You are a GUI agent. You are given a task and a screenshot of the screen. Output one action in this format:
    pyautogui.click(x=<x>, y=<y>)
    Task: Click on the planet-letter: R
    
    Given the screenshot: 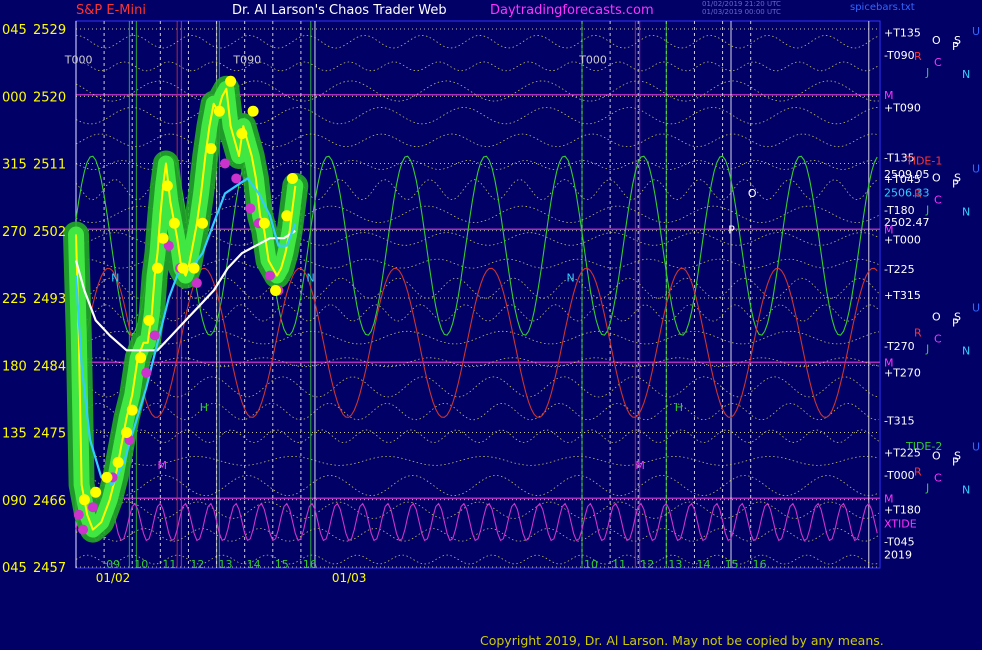 What is the action you would take?
    pyautogui.click(x=918, y=193)
    